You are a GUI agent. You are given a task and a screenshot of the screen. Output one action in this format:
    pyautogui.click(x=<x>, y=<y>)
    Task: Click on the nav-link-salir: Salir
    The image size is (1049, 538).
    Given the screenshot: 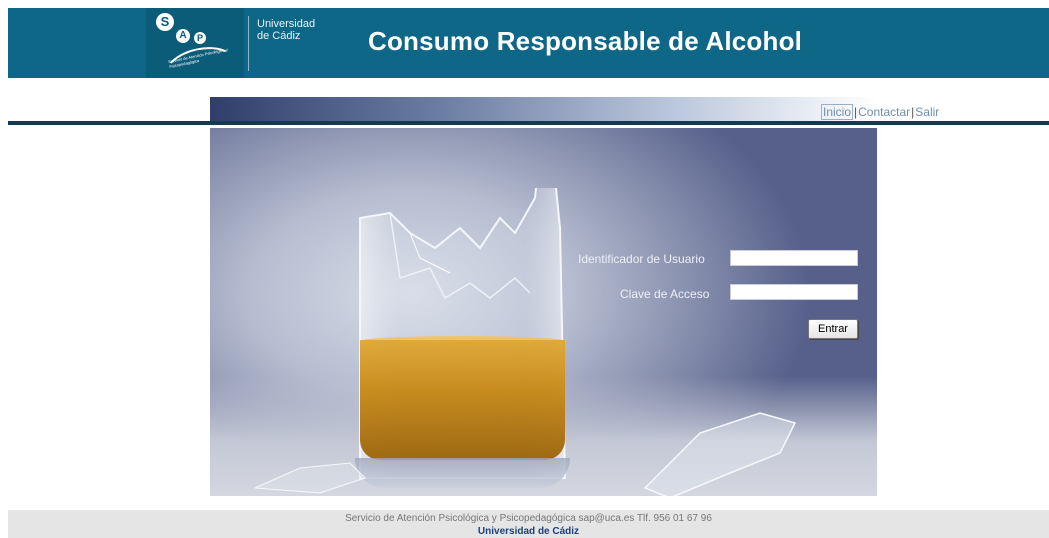 What is the action you would take?
    pyautogui.click(x=927, y=112)
    